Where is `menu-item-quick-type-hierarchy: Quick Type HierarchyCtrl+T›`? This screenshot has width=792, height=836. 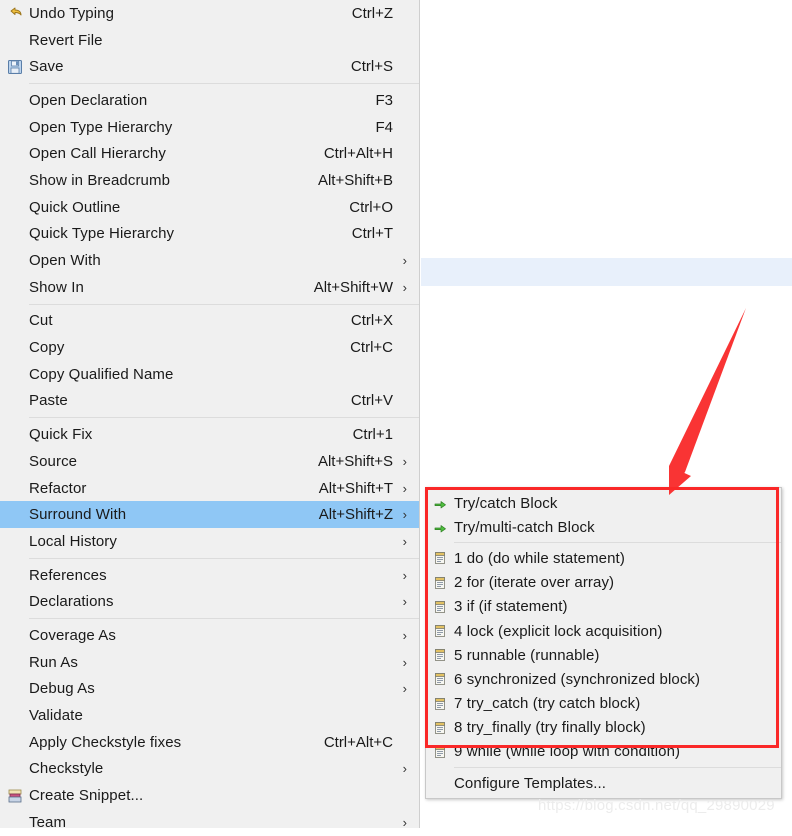
menu-item-quick-type-hierarchy: Quick Type HierarchyCtrl+T› is located at coordinates (209, 234).